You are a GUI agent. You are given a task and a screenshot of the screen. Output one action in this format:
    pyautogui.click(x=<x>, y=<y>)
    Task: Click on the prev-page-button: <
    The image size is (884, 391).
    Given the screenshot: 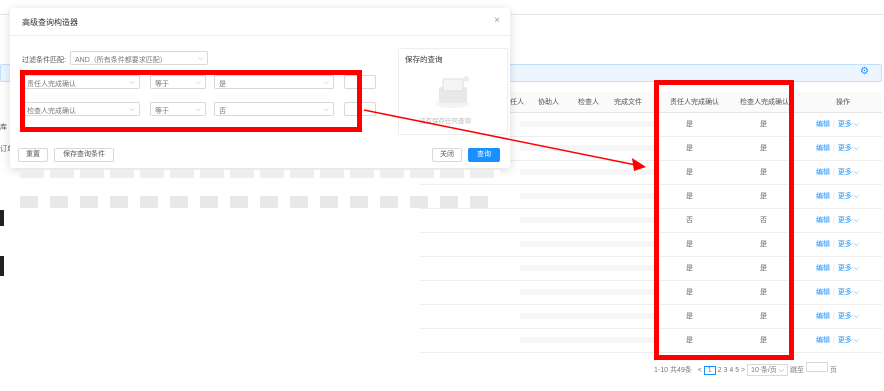 What is the action you would take?
    pyautogui.click(x=700, y=370)
    